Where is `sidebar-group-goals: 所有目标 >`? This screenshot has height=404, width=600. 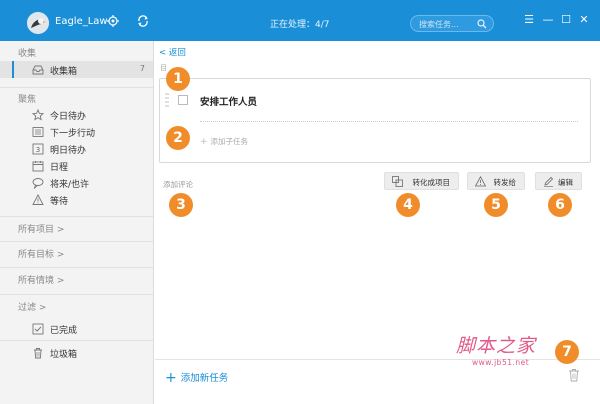
sidebar-group-goals: 所有目标 > is located at coordinates (76, 252).